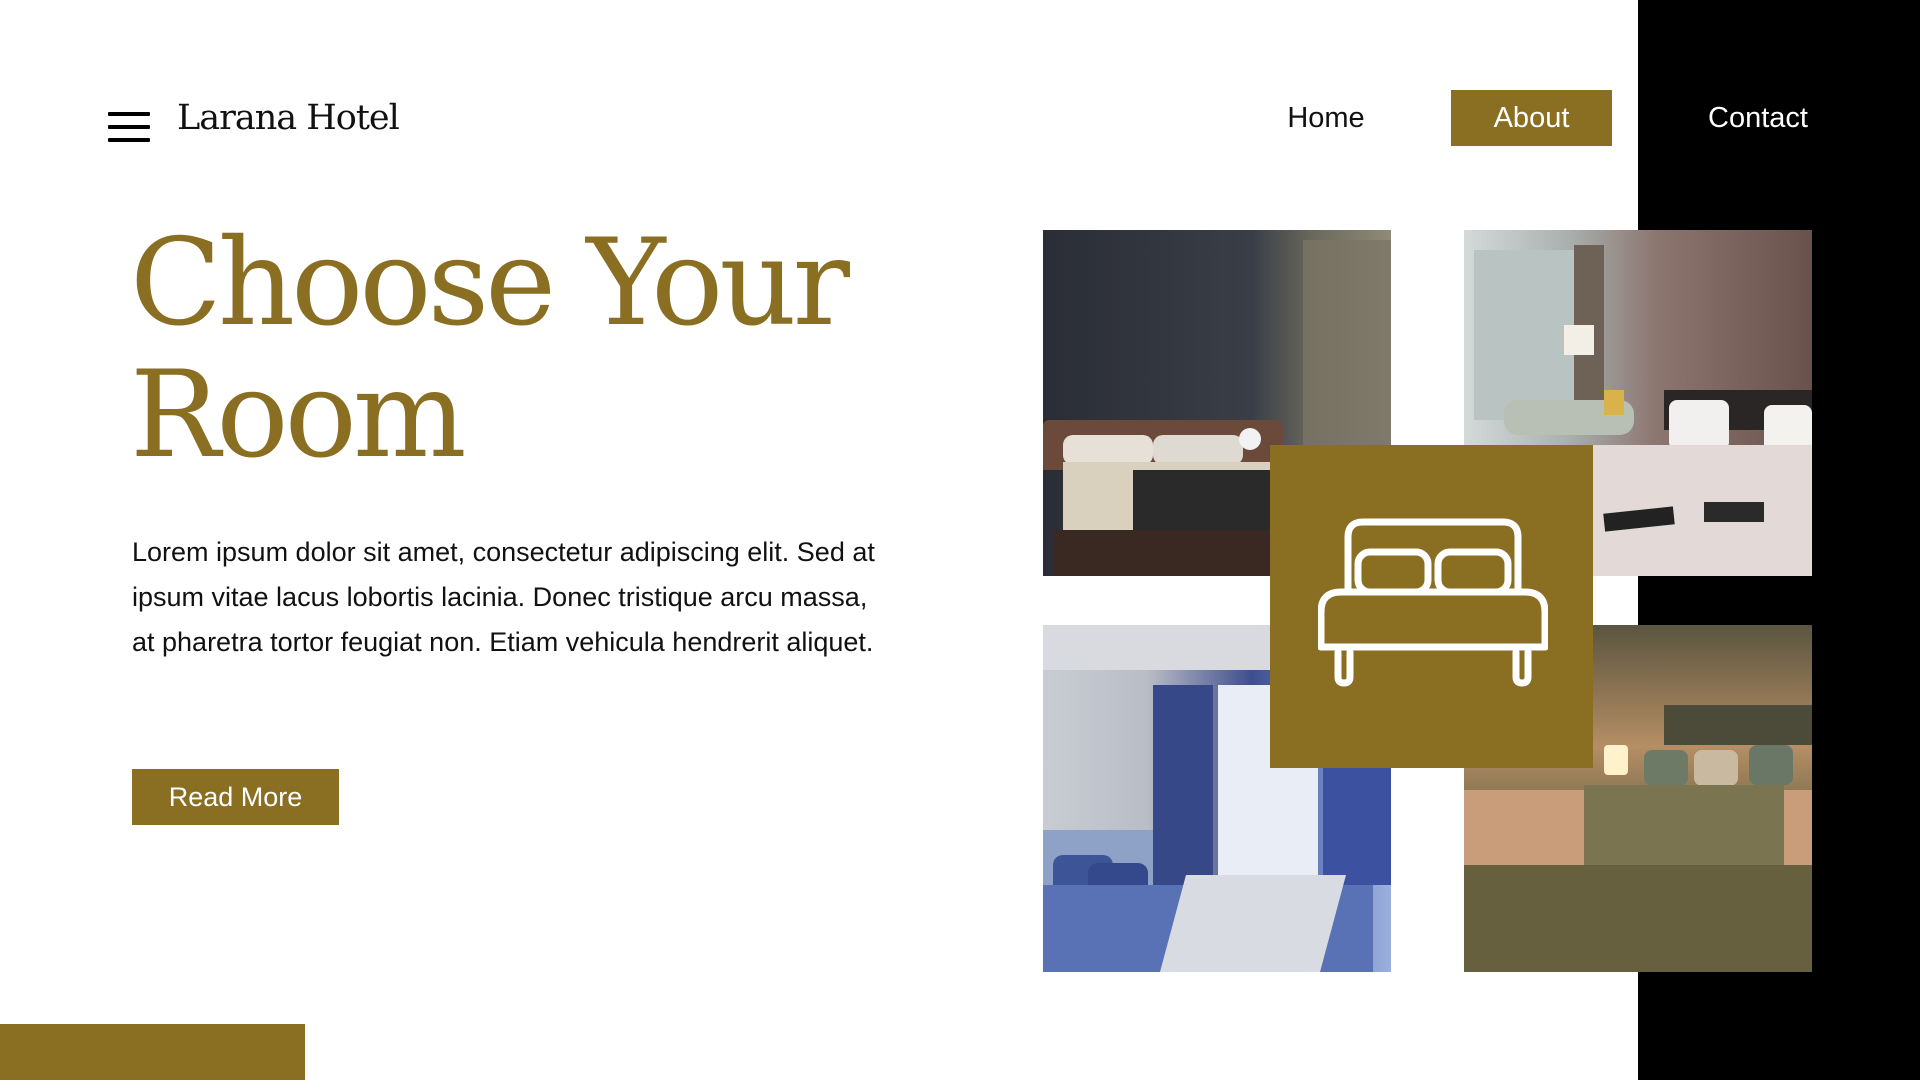  I want to click on bed-icon-card, so click(1431, 606).